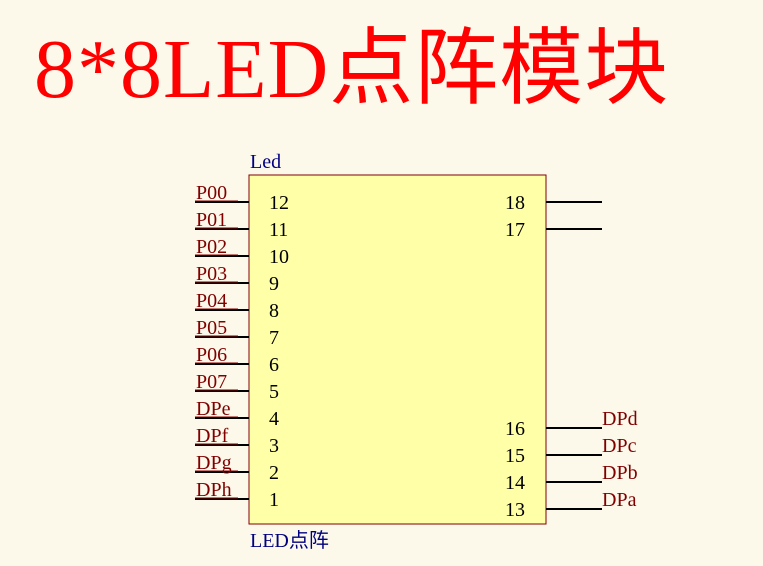 Image resolution: width=763 pixels, height=566 pixels. I want to click on pin-number: 16, so click(515, 429).